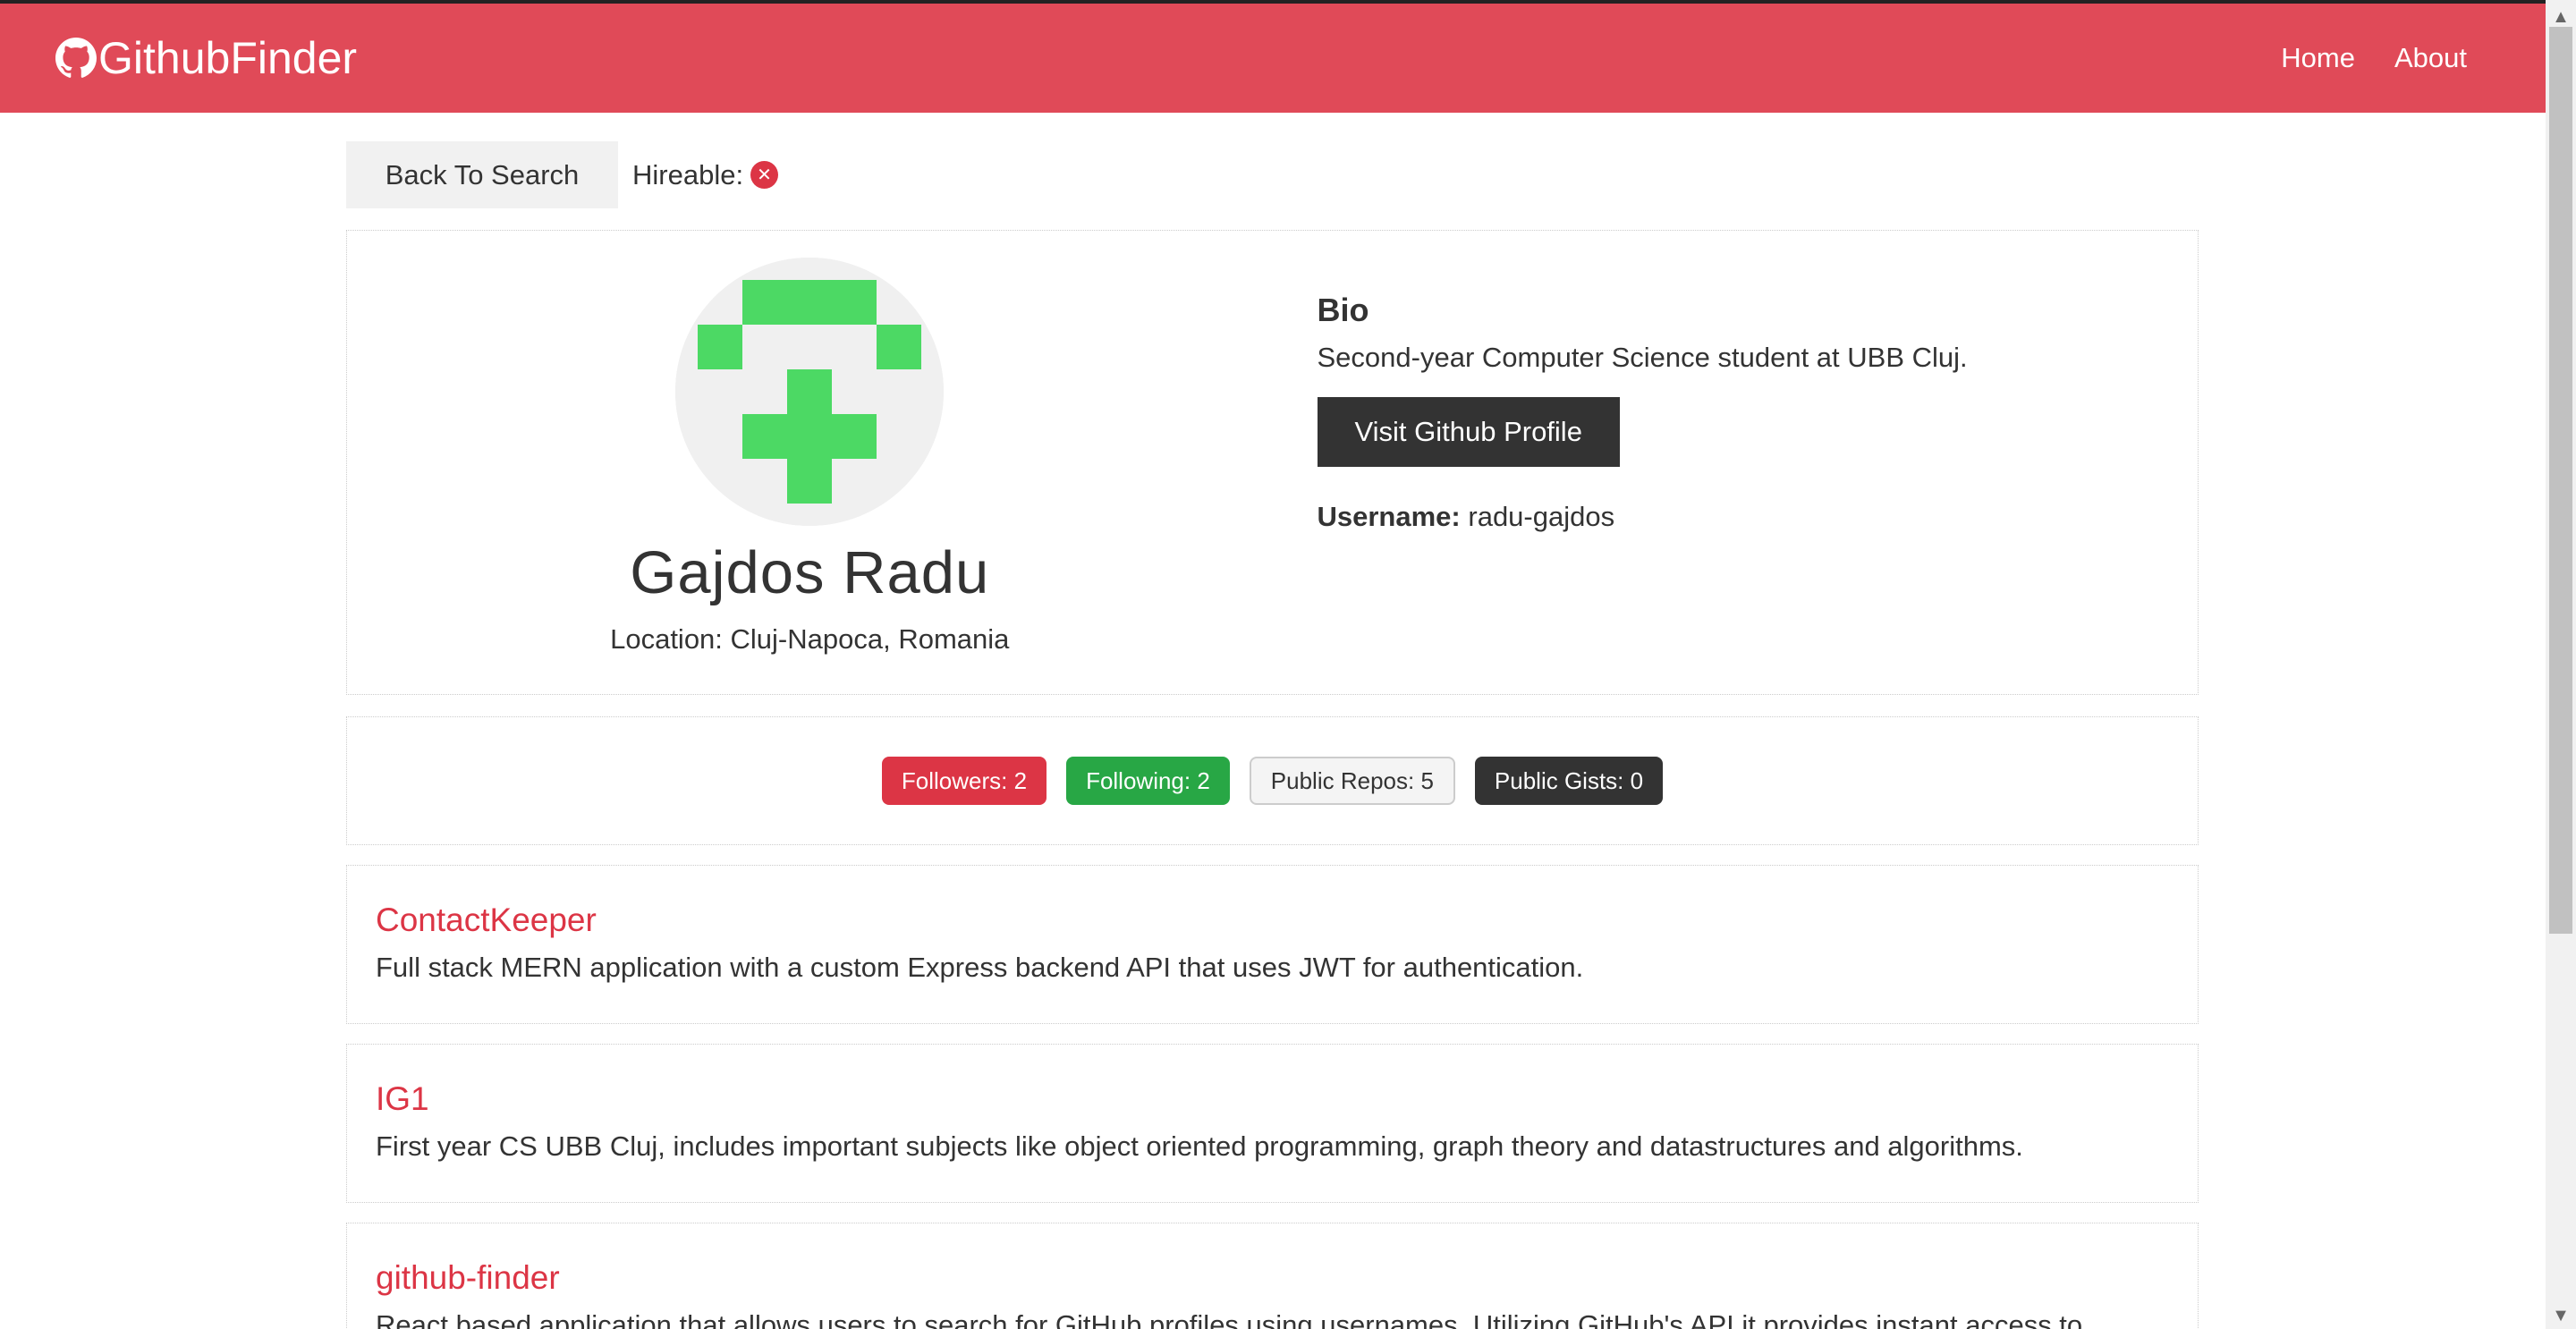 This screenshot has width=2576, height=1329. I want to click on nav-link-about: About, so click(2430, 58).